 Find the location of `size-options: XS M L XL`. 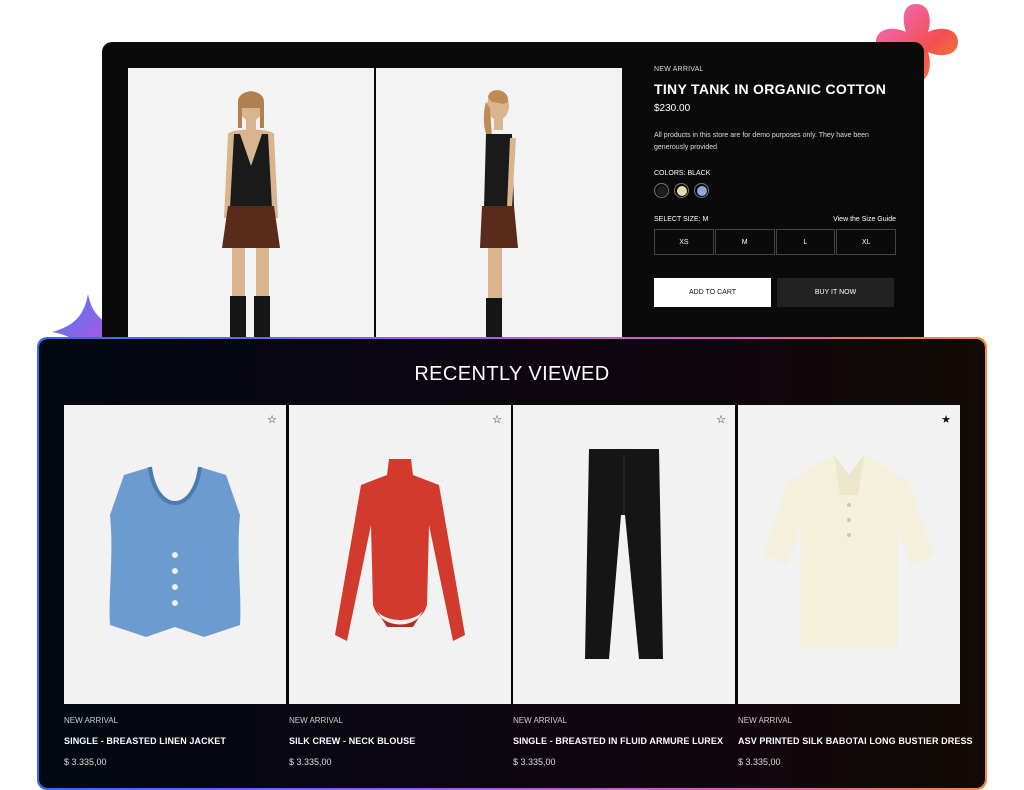

size-options: XS M L XL is located at coordinates (775, 242).